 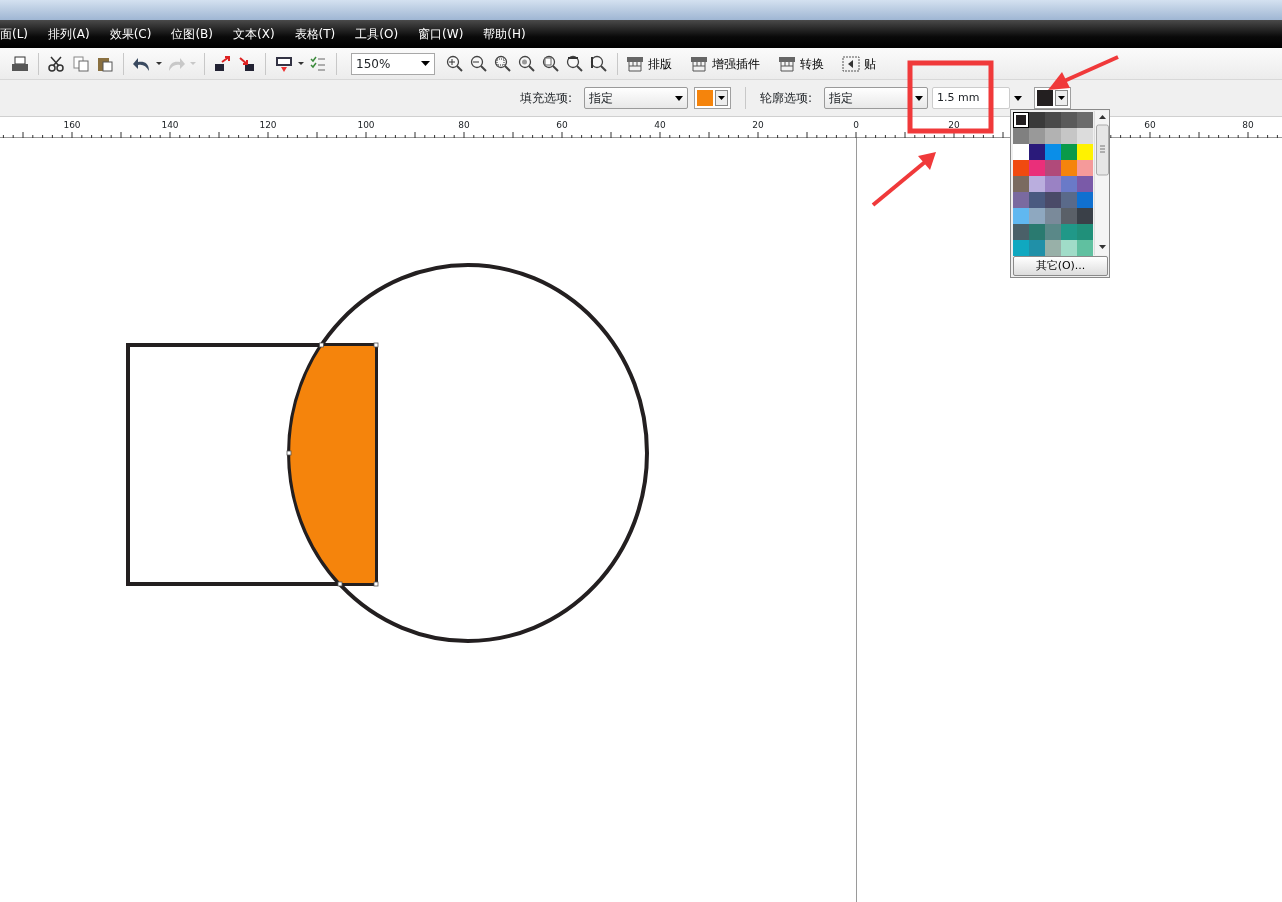 I want to click on fill-label: 填充选项:, so click(x=546, y=98).